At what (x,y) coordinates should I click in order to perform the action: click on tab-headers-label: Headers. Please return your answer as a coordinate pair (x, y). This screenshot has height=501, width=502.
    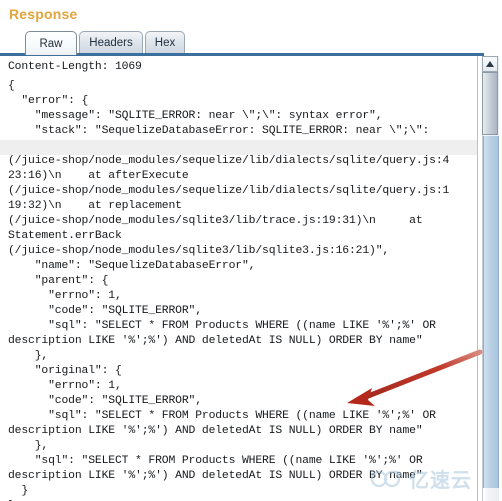
    Looking at the image, I should click on (111, 42).